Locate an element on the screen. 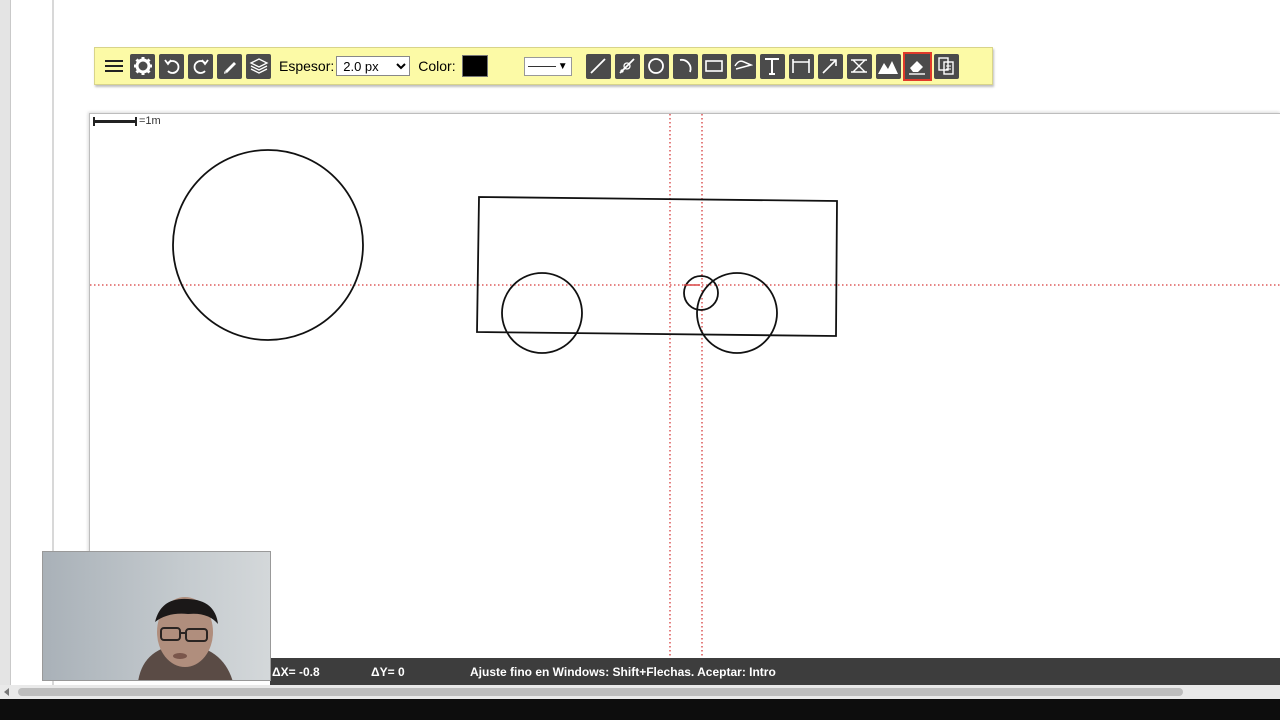 The image size is (1280, 720). webcam-video is located at coordinates (156, 616).